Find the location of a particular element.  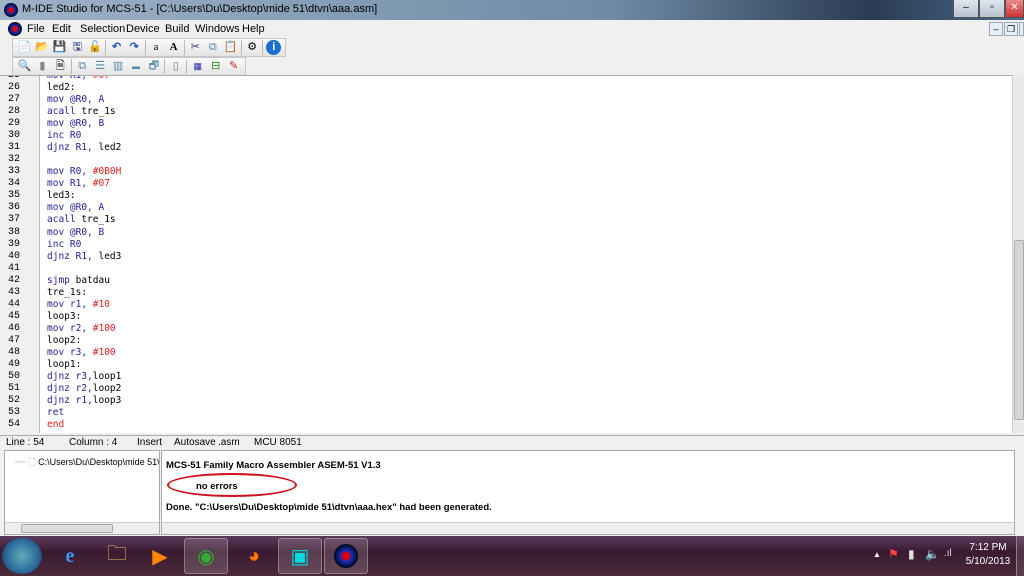

action-center-flag-icon: ⚑ is located at coordinates (893, 554).